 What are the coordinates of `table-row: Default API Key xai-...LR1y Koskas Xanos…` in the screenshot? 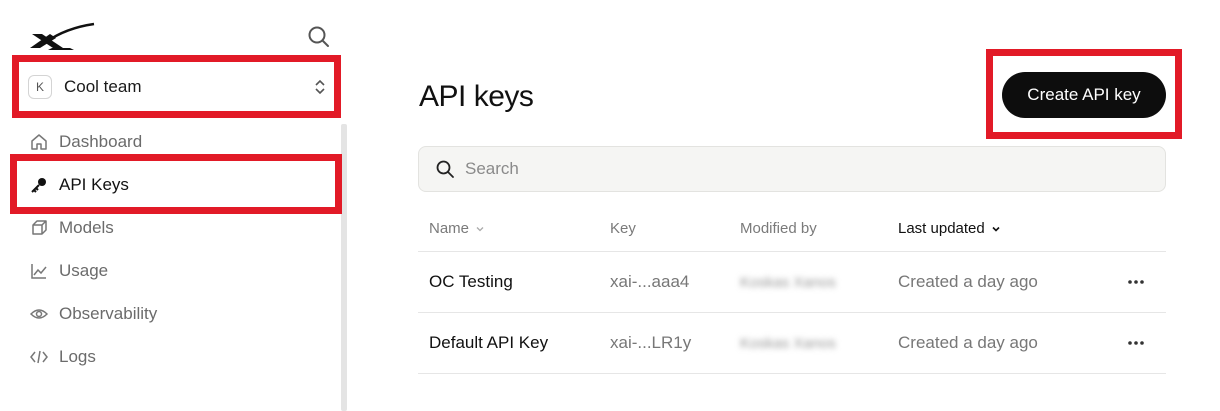 It's located at (792, 343).